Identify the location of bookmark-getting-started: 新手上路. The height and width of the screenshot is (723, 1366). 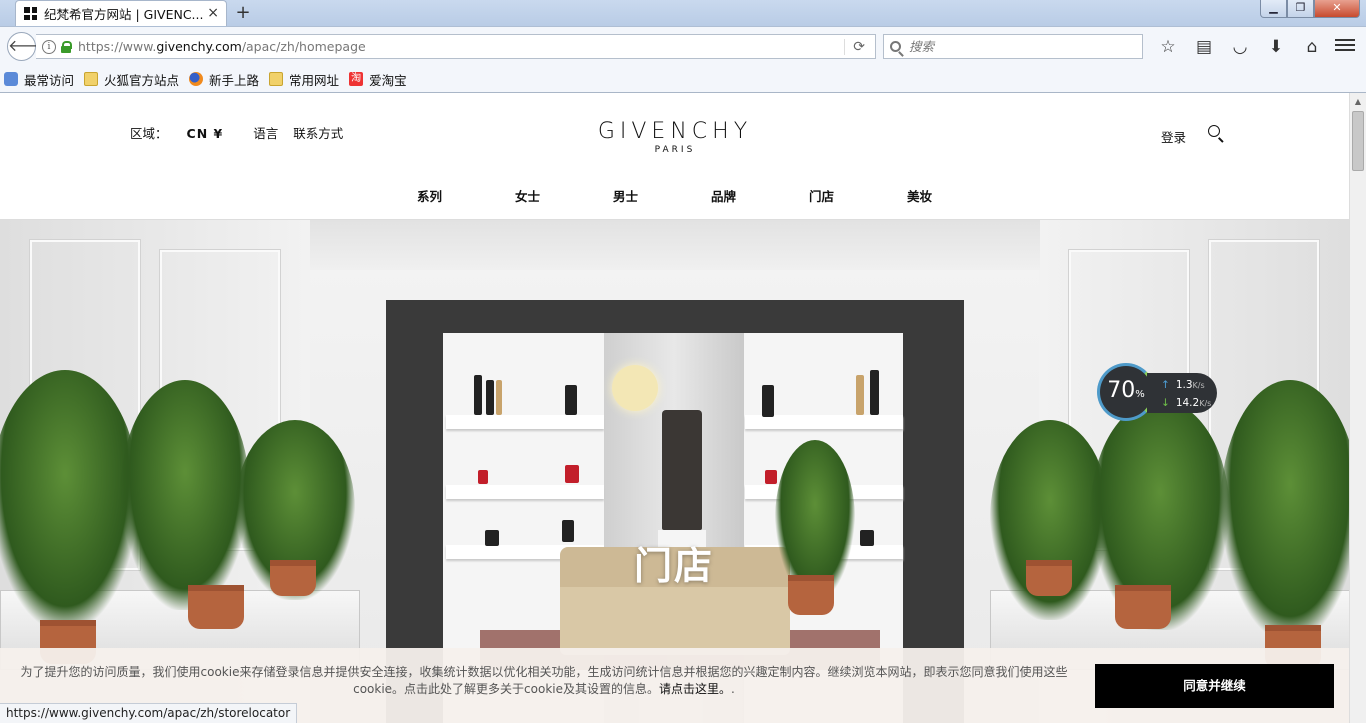
(224, 79).